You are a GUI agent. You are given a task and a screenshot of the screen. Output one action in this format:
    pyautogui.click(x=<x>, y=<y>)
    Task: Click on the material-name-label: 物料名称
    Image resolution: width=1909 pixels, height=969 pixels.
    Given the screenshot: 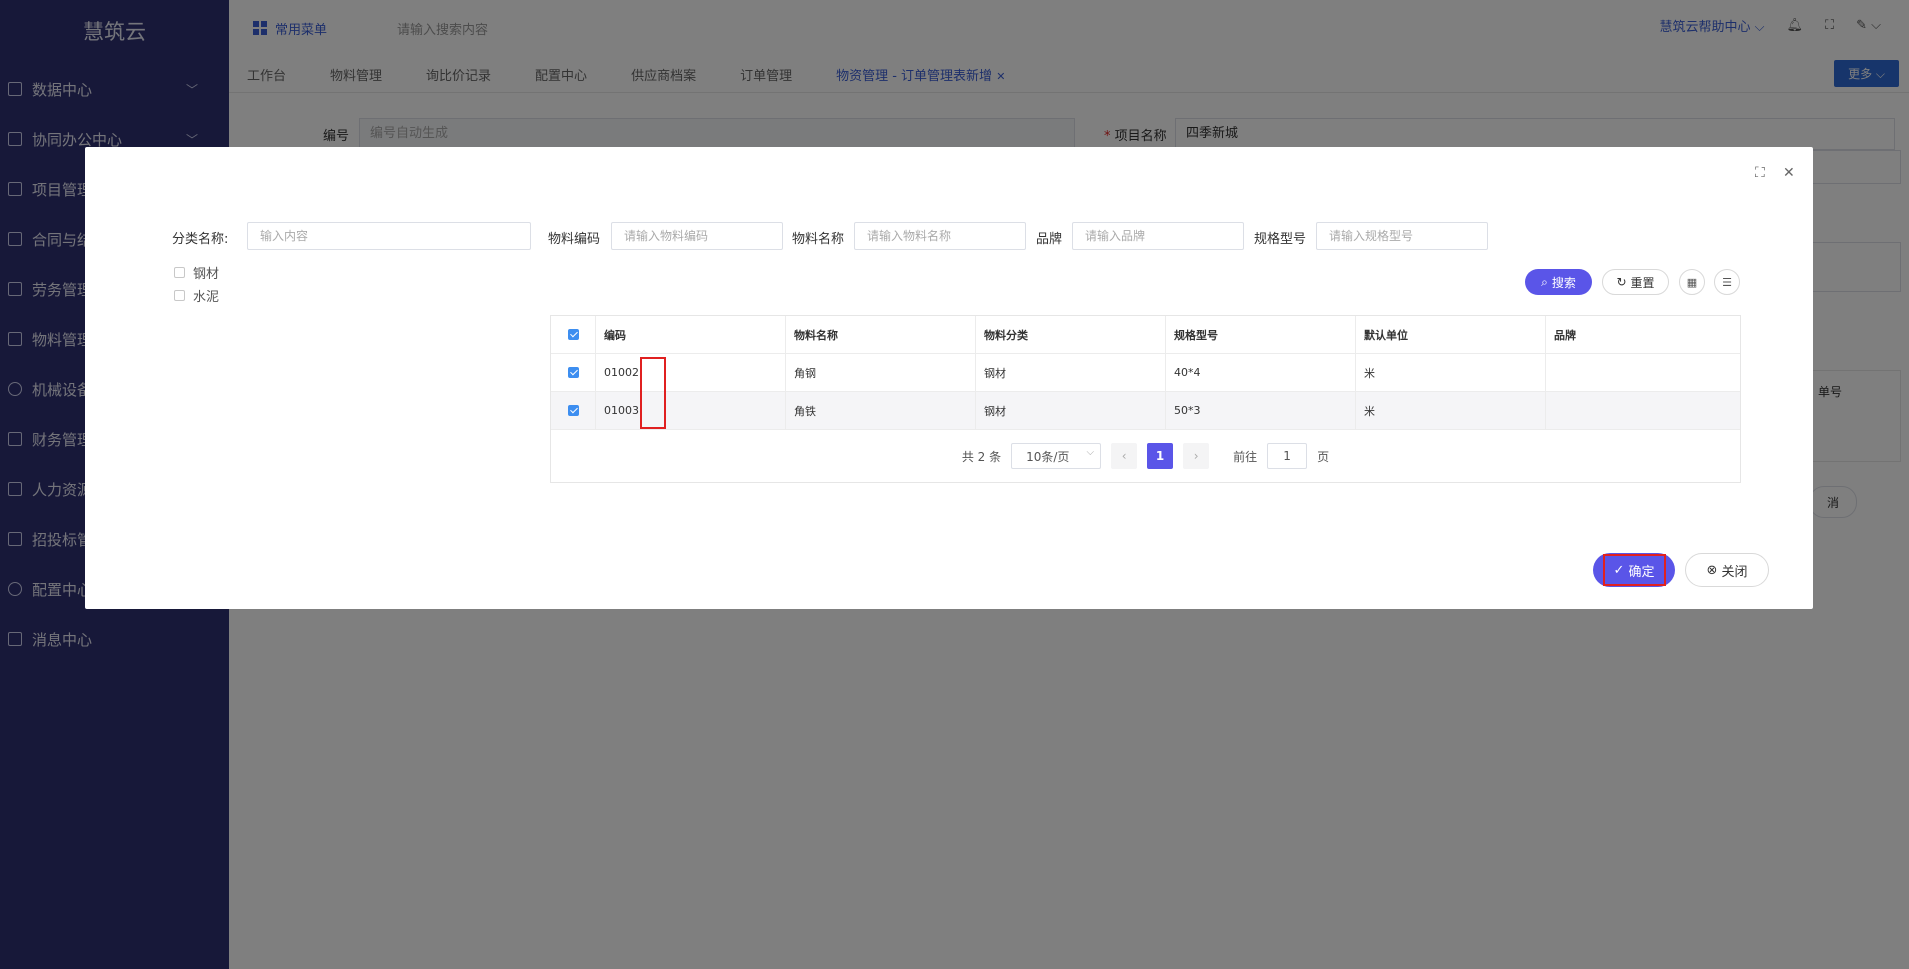 What is the action you would take?
    pyautogui.click(x=818, y=239)
    